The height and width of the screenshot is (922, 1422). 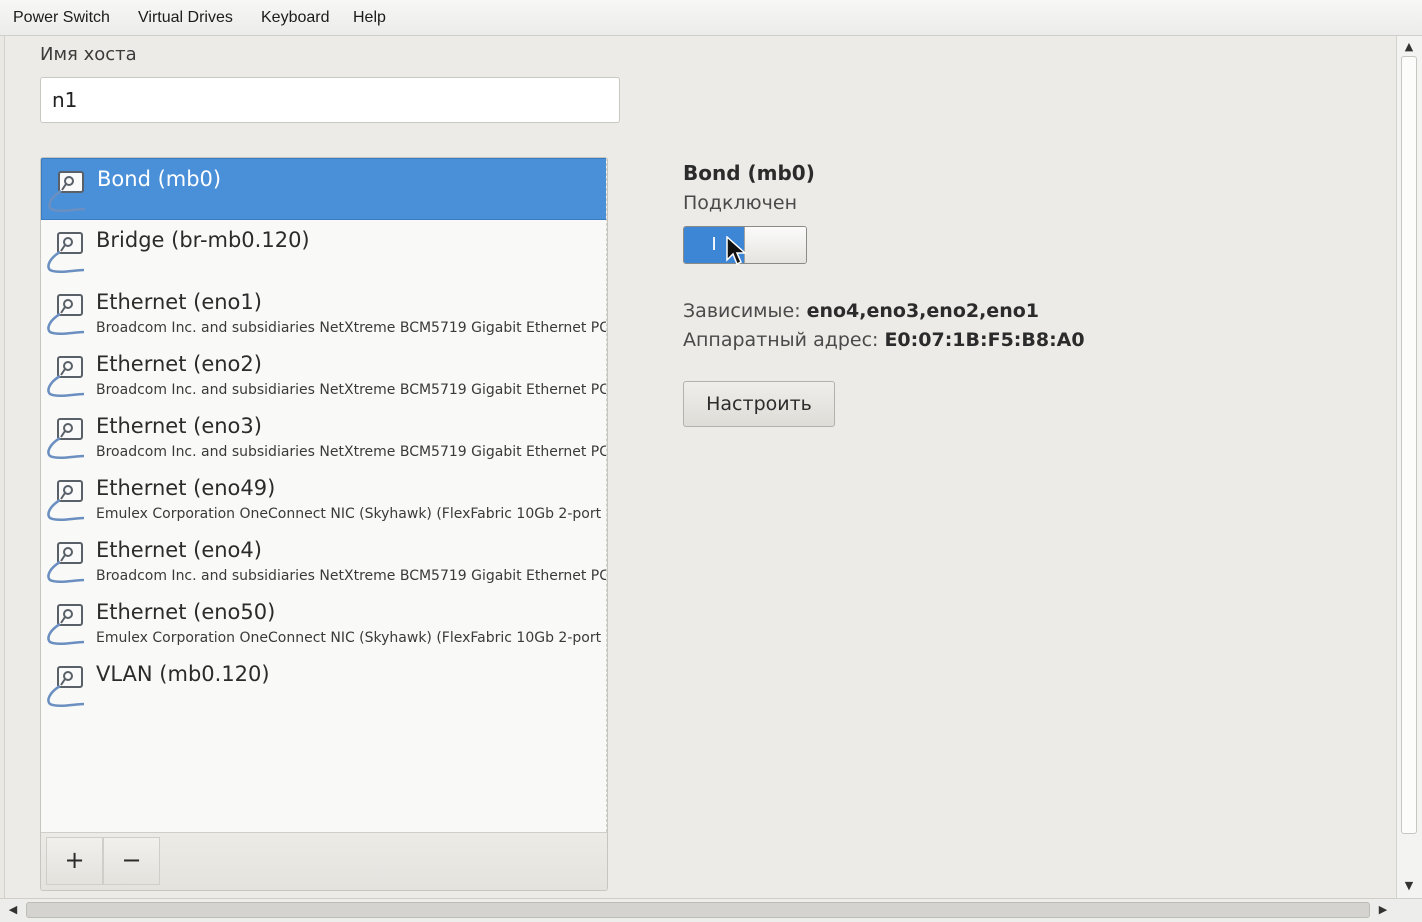 I want to click on connection-title: VLAN (mb0.120), so click(x=183, y=674).